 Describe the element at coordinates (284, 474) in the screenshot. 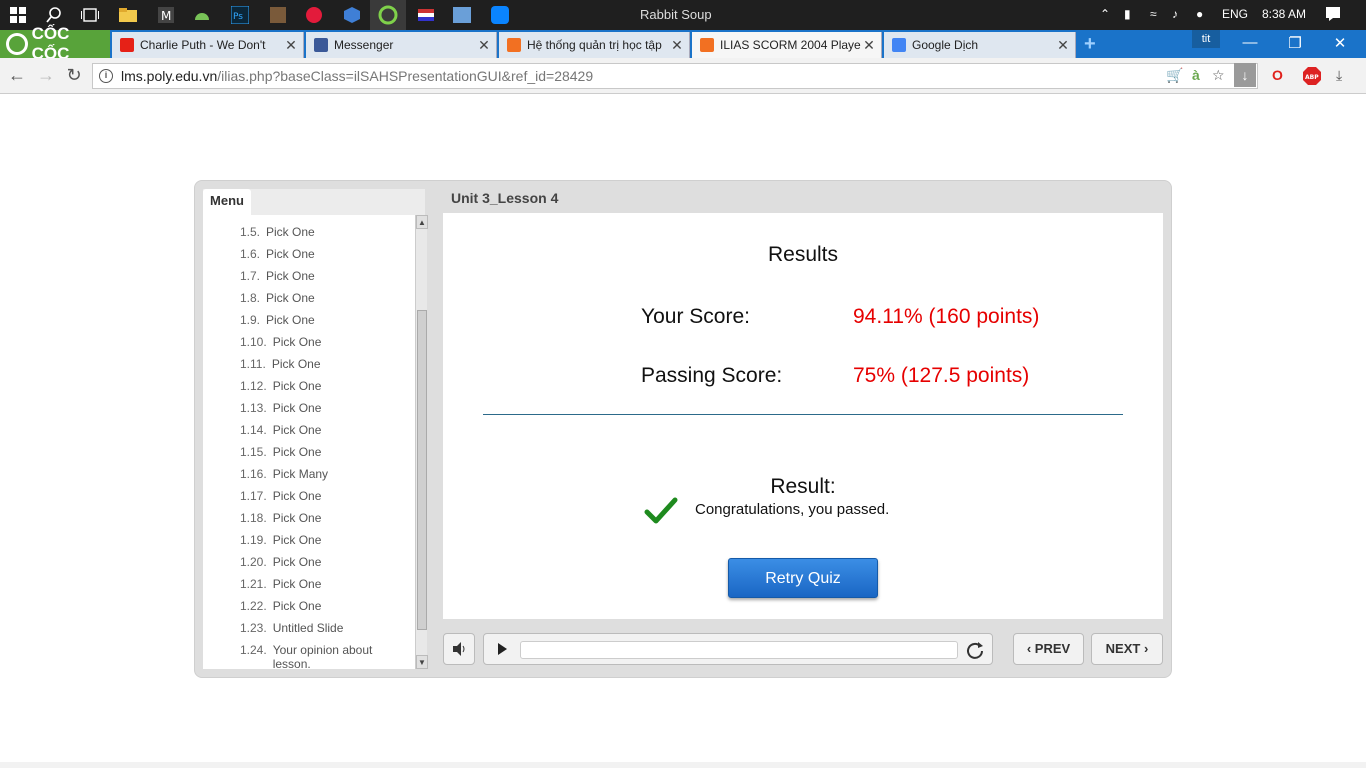

I see `menu-item: 1.16. Pick Many` at that location.